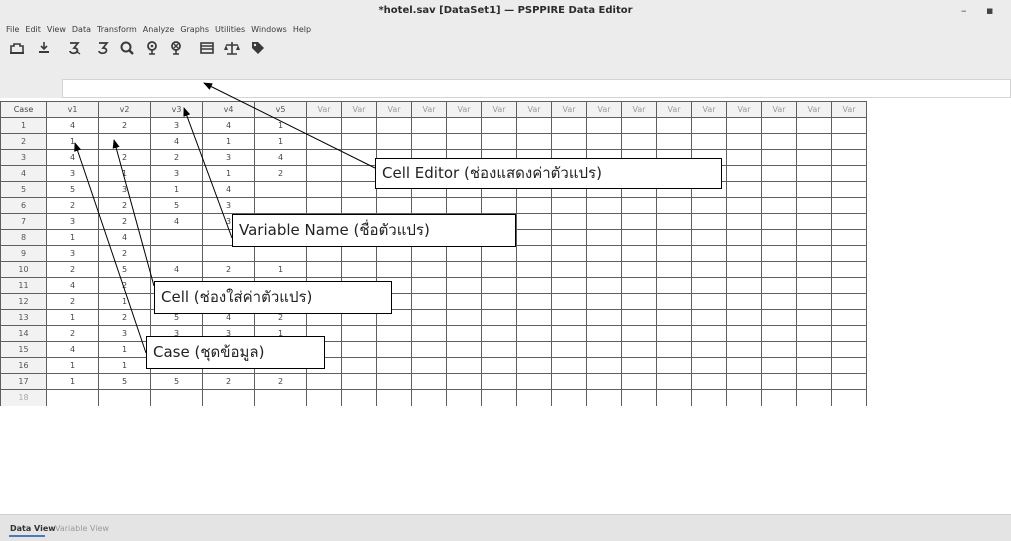 The height and width of the screenshot is (541, 1011). What do you see at coordinates (23, 157) in the screenshot?
I see `case-number: 3` at bounding box center [23, 157].